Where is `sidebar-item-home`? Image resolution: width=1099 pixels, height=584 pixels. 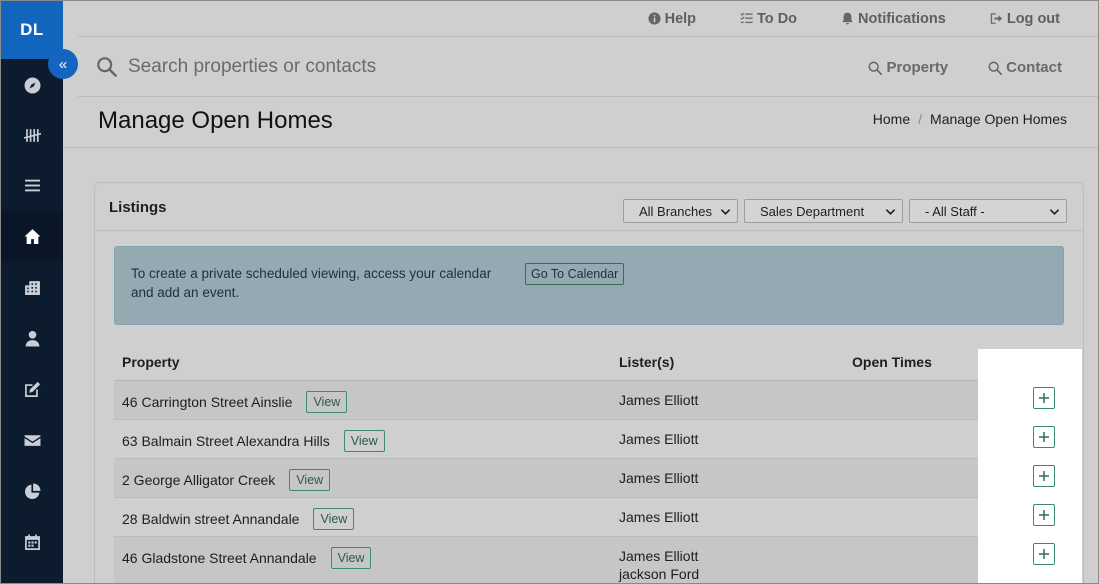 sidebar-item-home is located at coordinates (32, 236).